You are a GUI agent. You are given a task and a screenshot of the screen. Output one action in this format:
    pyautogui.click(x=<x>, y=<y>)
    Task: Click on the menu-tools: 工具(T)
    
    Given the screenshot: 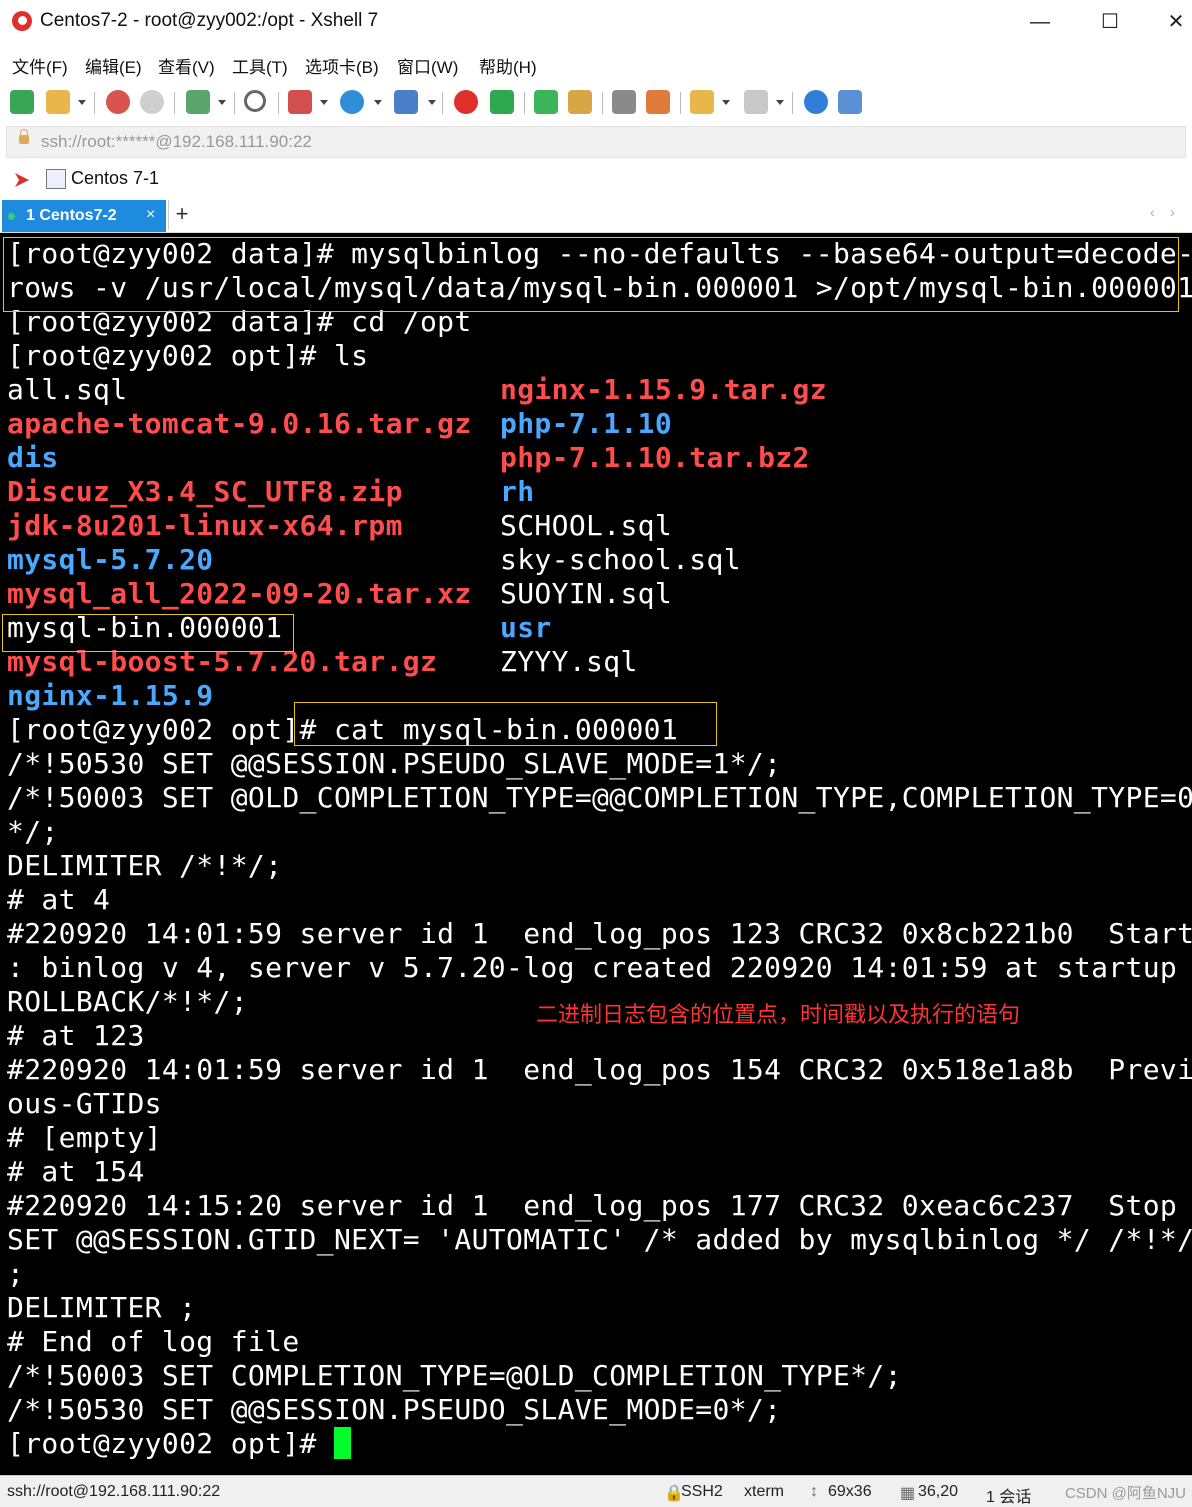 What is the action you would take?
    pyautogui.click(x=260, y=65)
    